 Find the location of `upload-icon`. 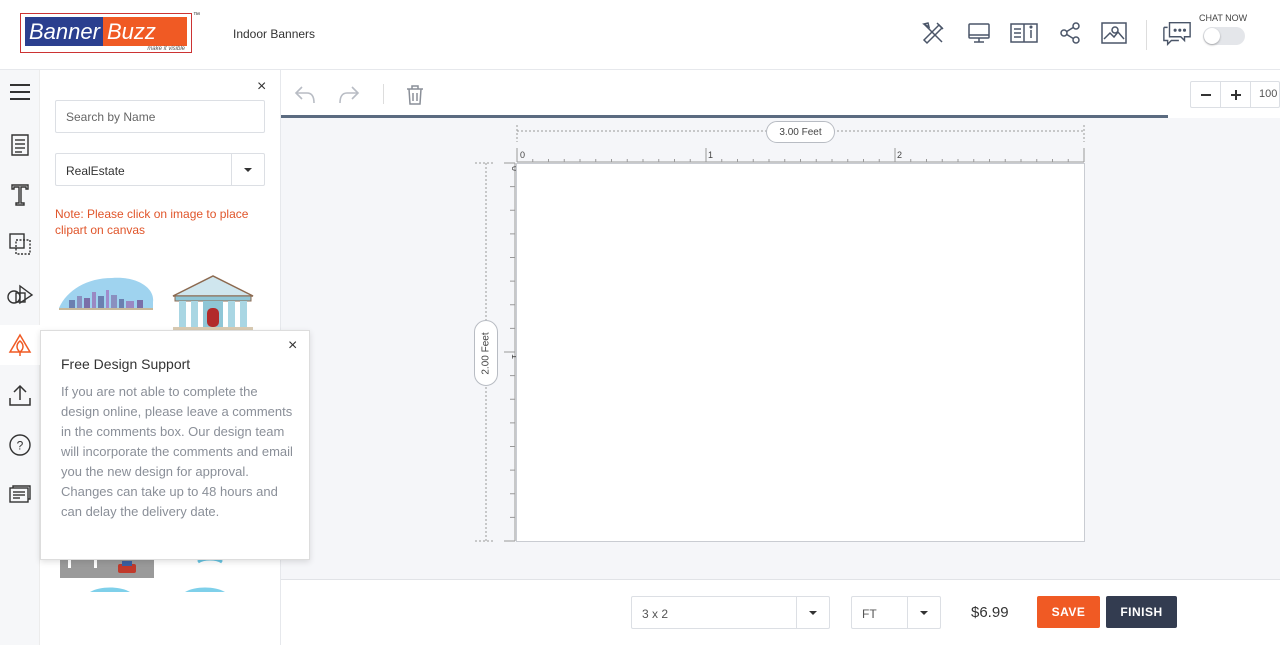

upload-icon is located at coordinates (20, 395).